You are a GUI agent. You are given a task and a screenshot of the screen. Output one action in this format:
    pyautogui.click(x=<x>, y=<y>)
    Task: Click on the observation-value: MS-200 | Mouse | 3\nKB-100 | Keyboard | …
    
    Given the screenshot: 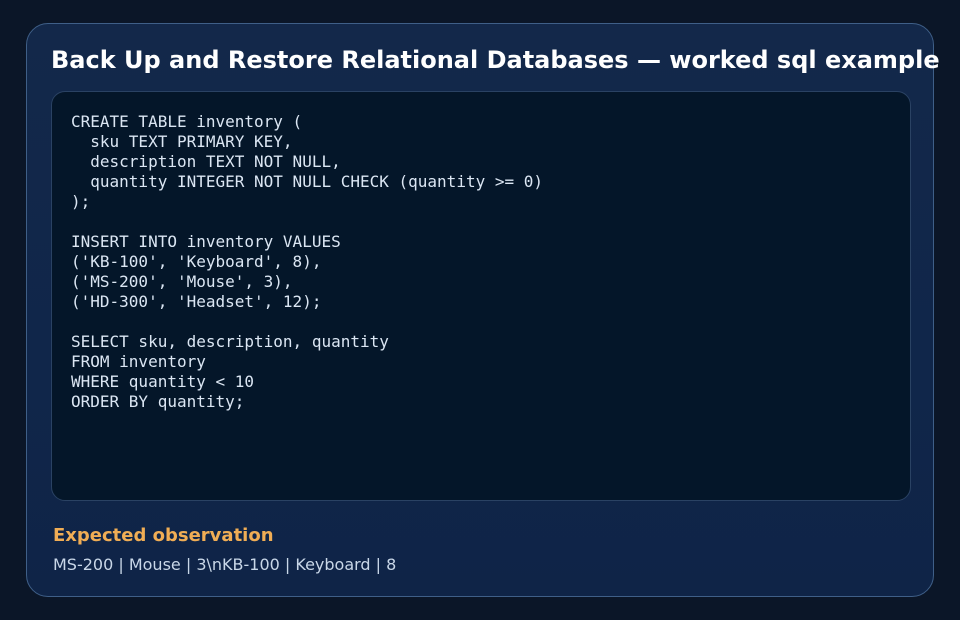 What is the action you would take?
    pyautogui.click(x=225, y=564)
    